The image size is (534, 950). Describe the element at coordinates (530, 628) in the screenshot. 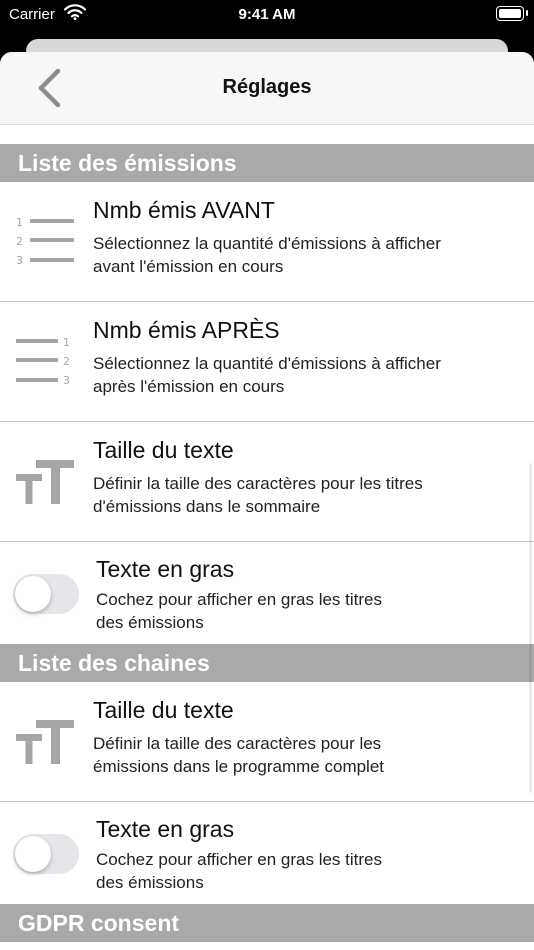

I see `scroll-indicator` at that location.